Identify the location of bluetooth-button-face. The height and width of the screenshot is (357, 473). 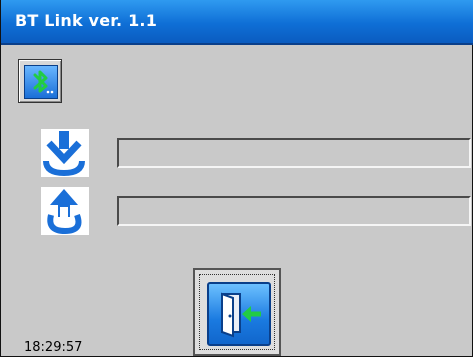
(41, 82).